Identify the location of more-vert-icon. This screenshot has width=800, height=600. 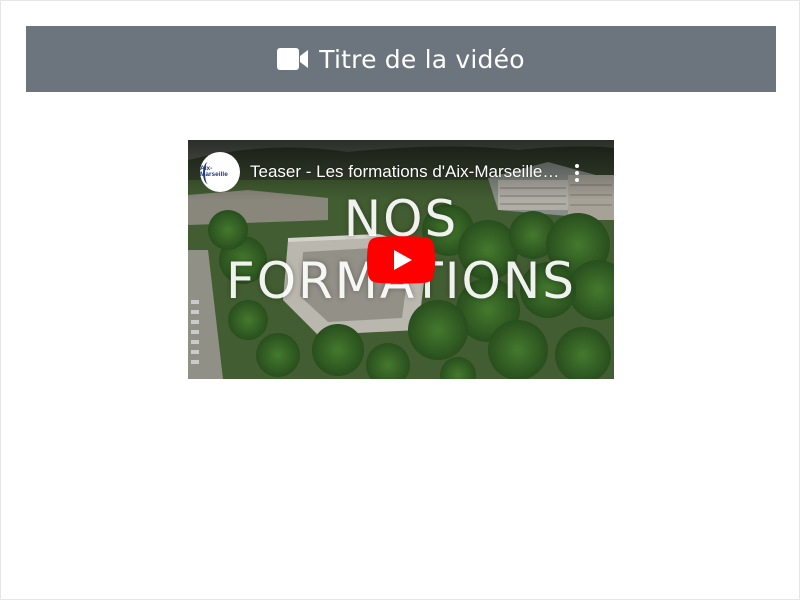
(577, 173).